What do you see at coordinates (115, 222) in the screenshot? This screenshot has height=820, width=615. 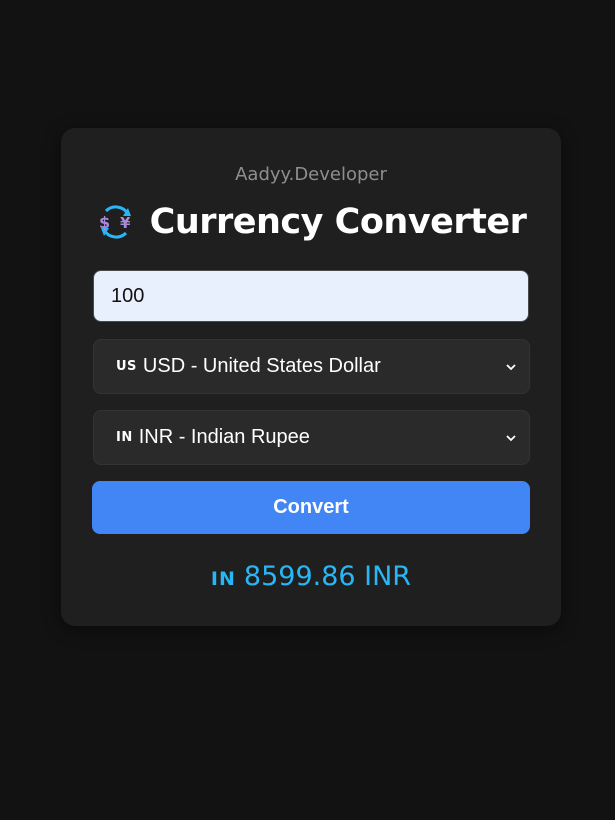 I see `currency-exchange-icon: $ ¥` at bounding box center [115, 222].